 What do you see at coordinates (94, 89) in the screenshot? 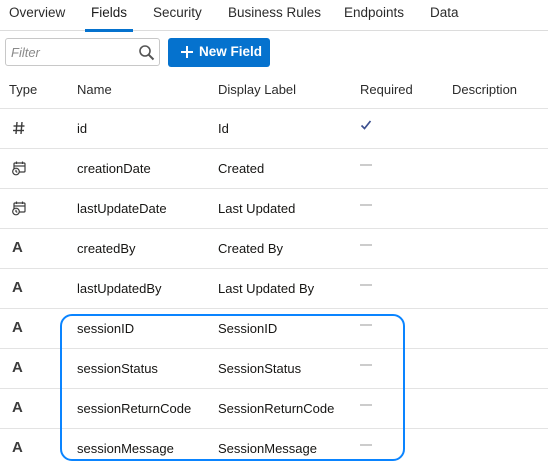
I see `column-header-name: Name` at bounding box center [94, 89].